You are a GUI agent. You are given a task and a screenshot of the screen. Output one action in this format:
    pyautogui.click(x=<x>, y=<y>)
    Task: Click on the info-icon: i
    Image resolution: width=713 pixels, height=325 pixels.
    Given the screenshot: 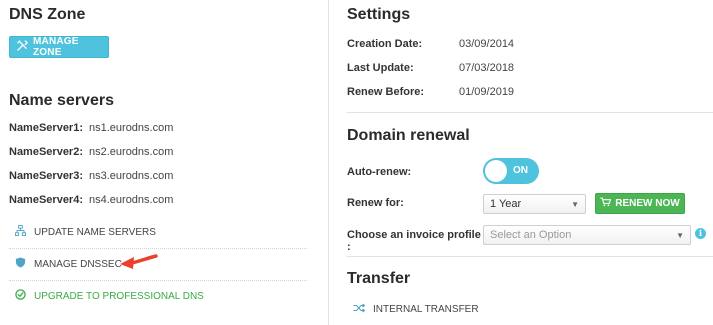 What is the action you would take?
    pyautogui.click(x=700, y=233)
    